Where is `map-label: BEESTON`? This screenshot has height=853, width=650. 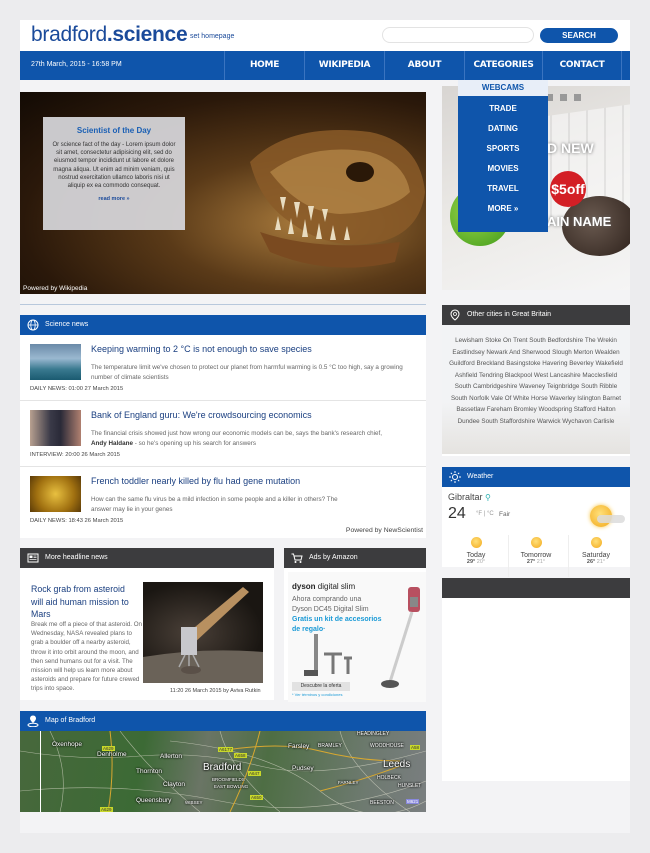
map-label: BEESTON is located at coordinates (382, 803).